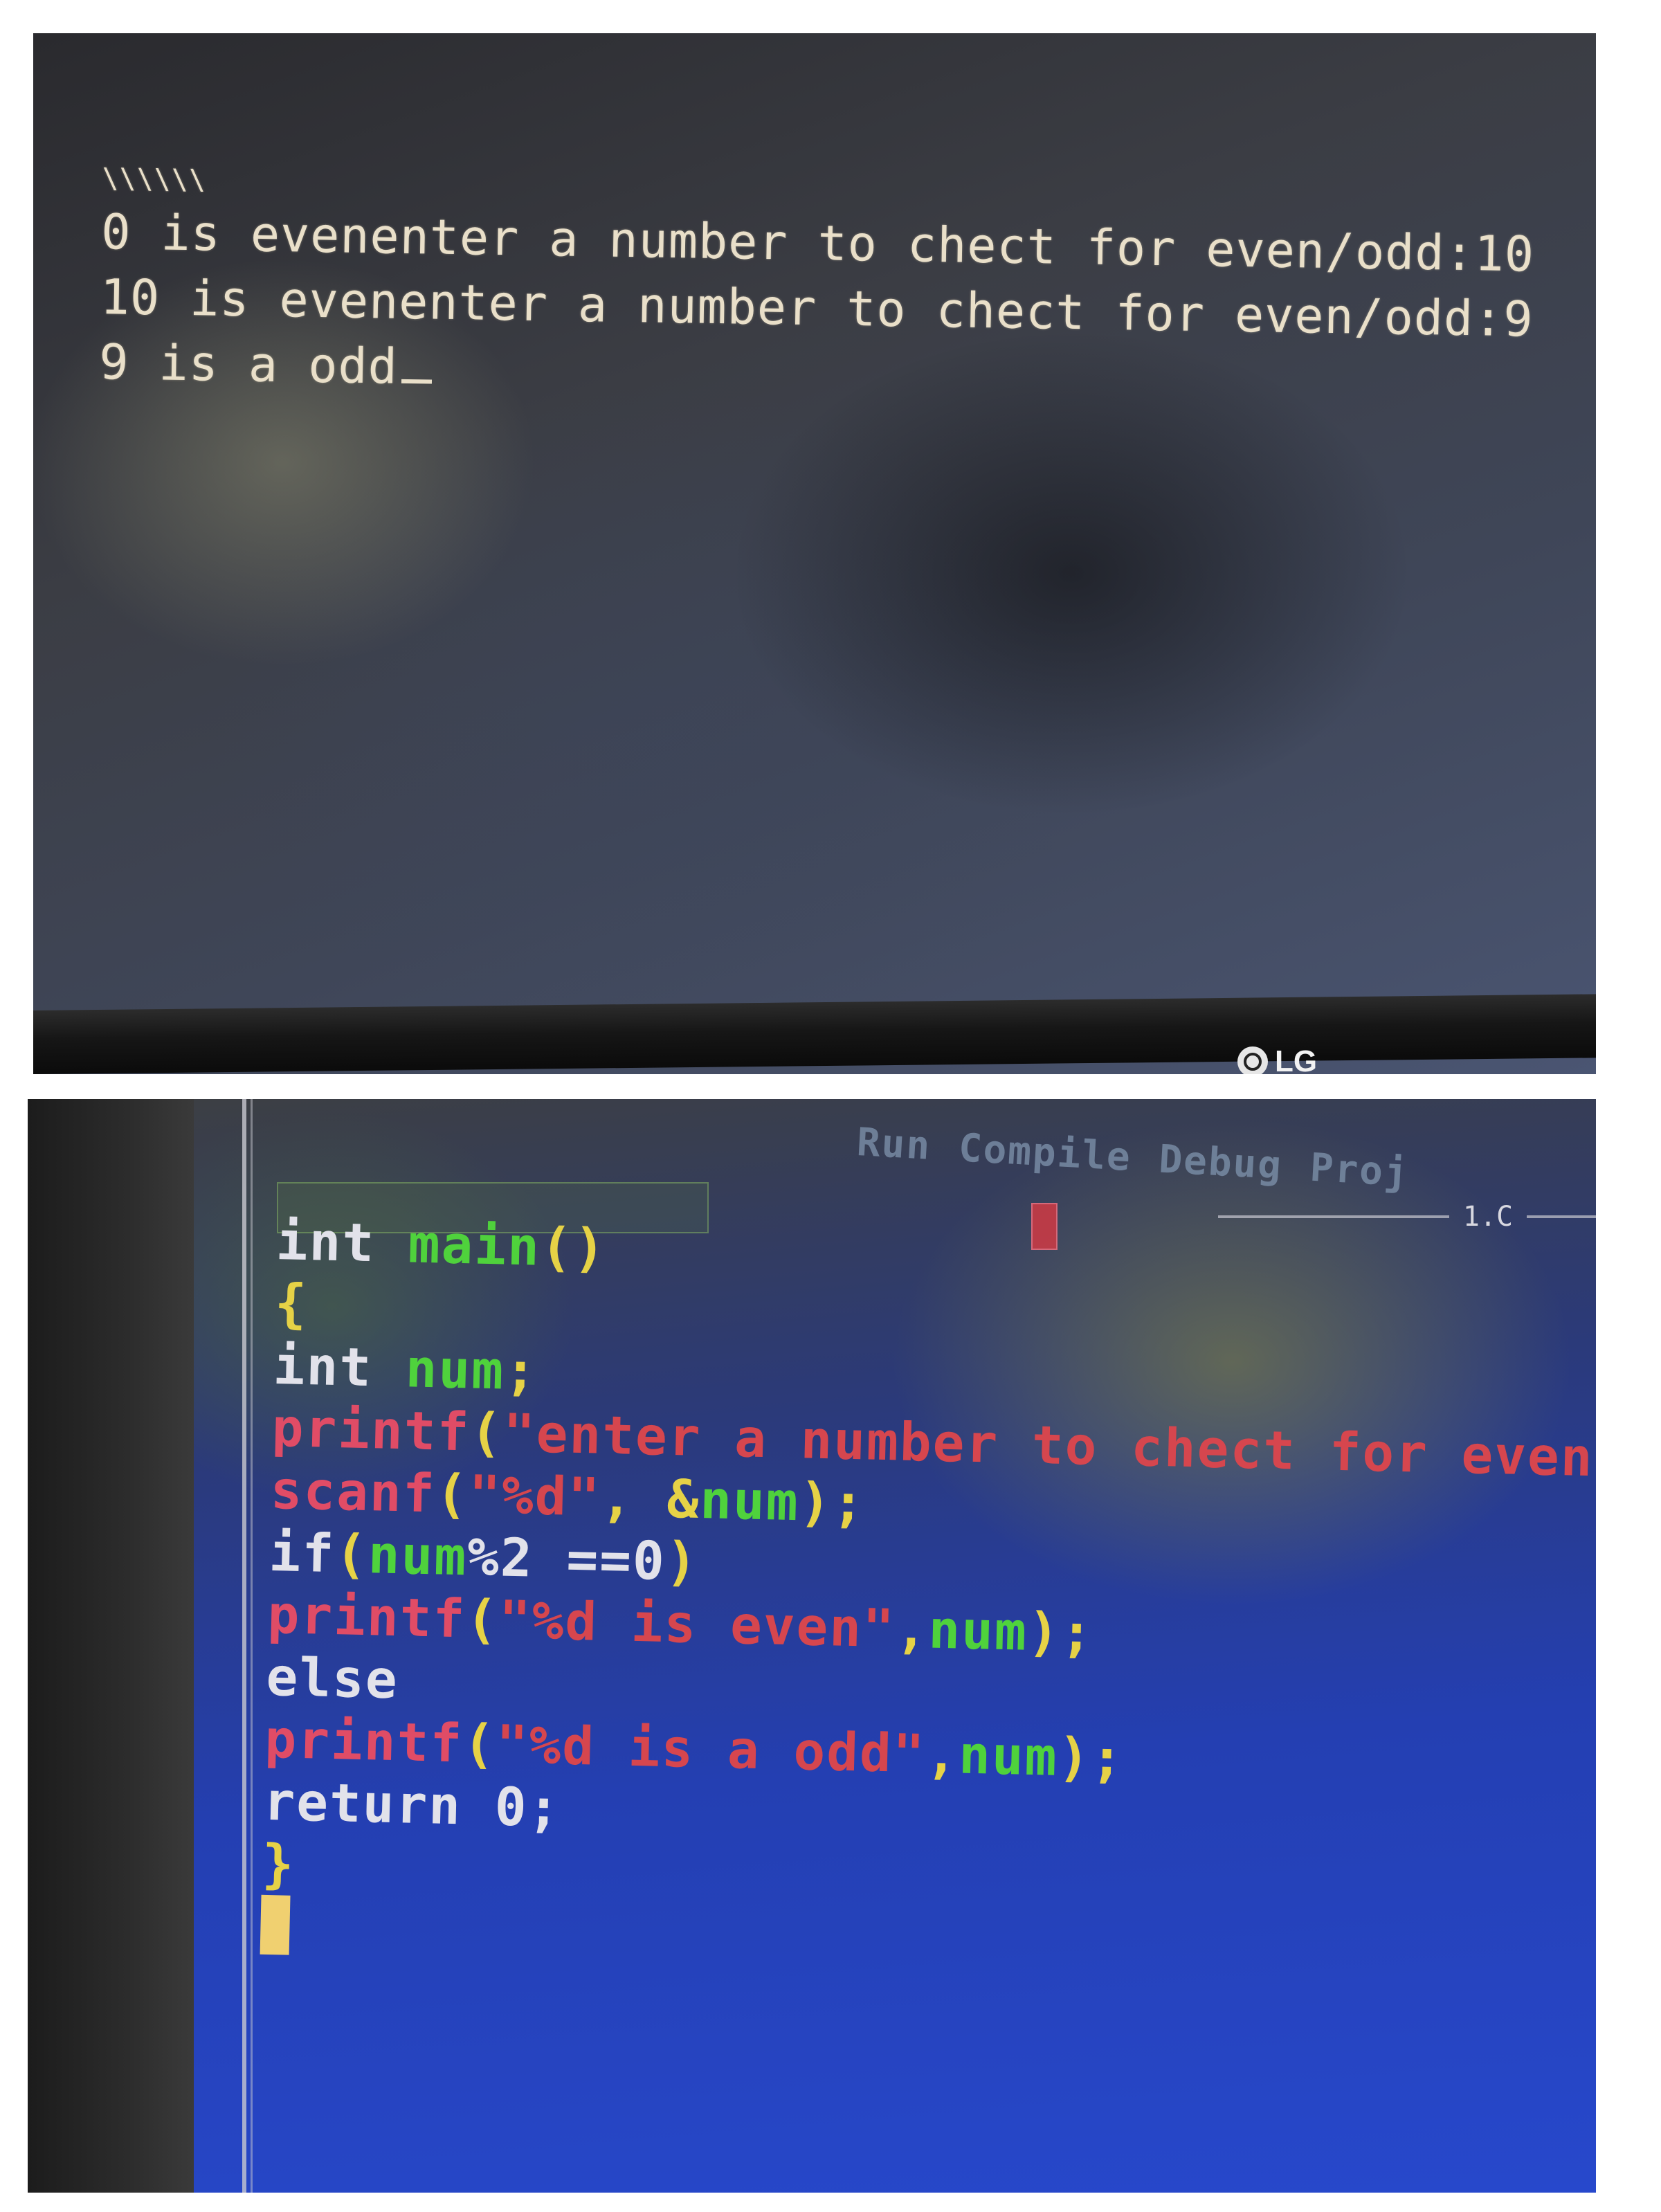  I want to click on code-punctuation: }, so click(279, 1863).